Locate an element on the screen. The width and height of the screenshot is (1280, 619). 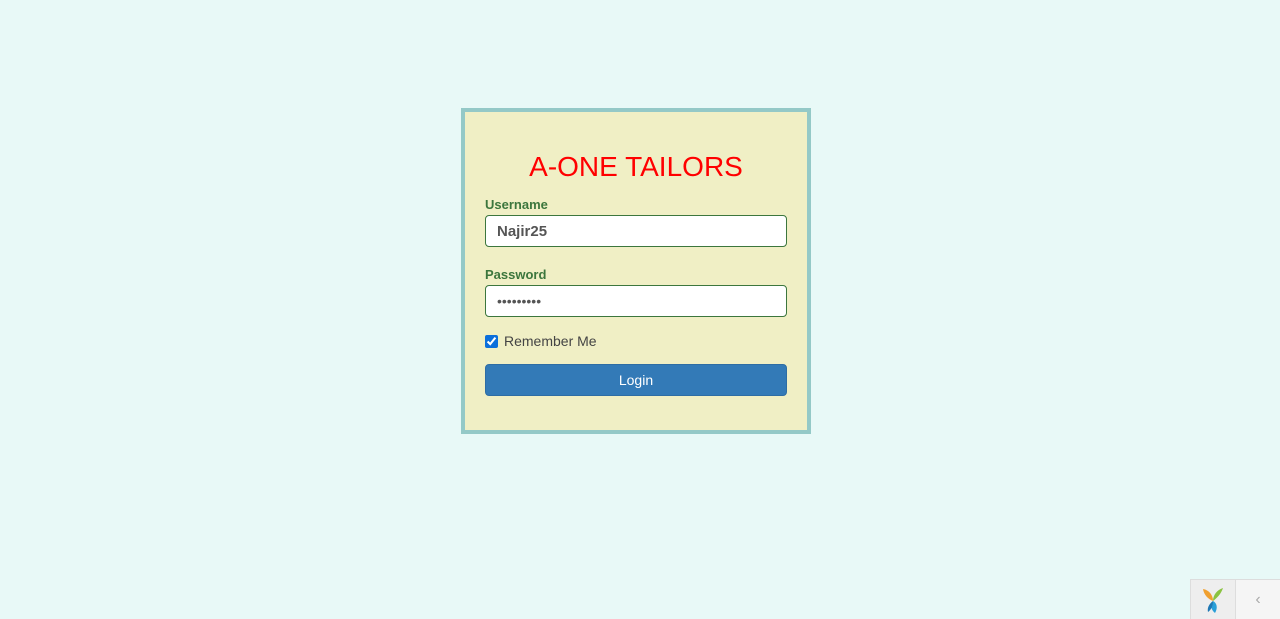
chevron-left-icon: ‹ is located at coordinates (1258, 599).